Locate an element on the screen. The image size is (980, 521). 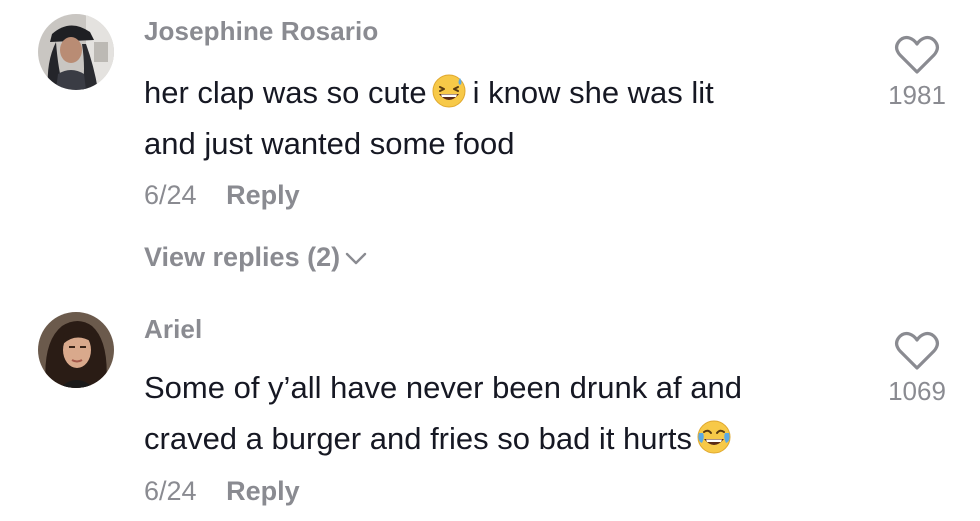
view-replies-label: View replies (2) is located at coordinates (242, 257).